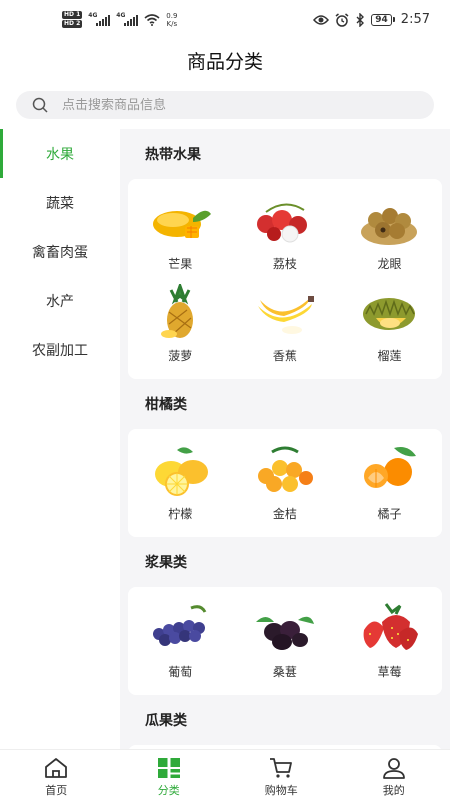 The width and height of the screenshot is (450, 800). Describe the element at coordinates (166, 563) in the screenshot. I see `section-title-berries: 浆果类` at that location.